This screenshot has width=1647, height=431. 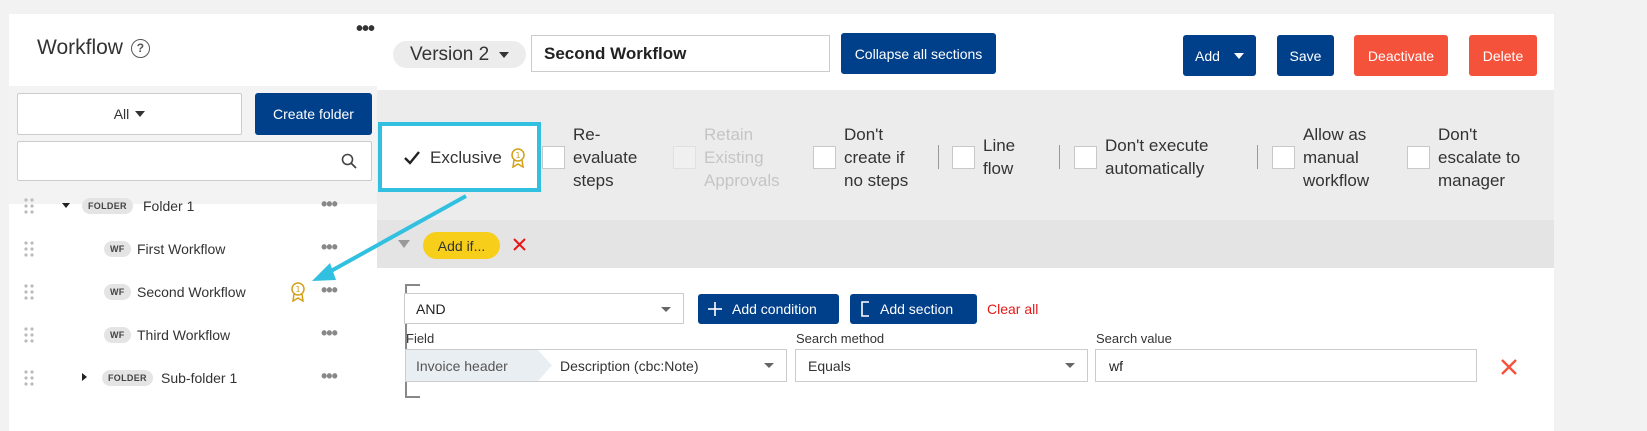 What do you see at coordinates (729, 134) in the screenshot?
I see `label-line: Retain` at bounding box center [729, 134].